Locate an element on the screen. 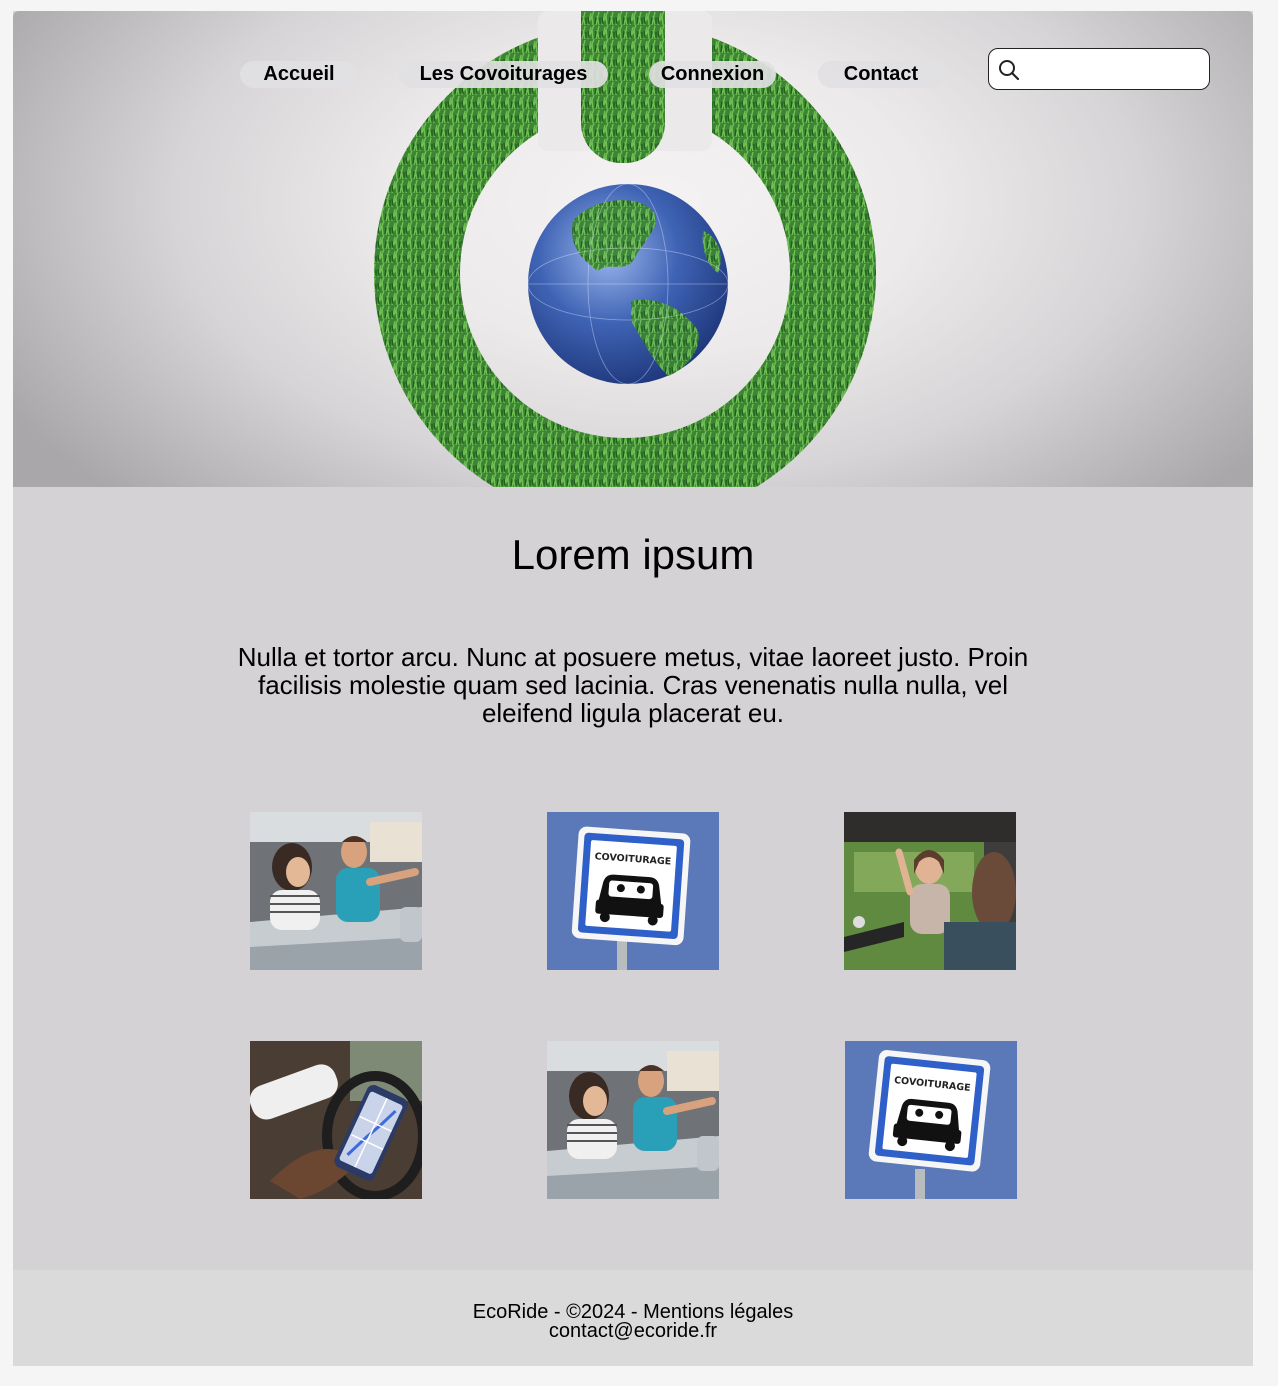  photo-couple-in-car is located at coordinates (336, 891).